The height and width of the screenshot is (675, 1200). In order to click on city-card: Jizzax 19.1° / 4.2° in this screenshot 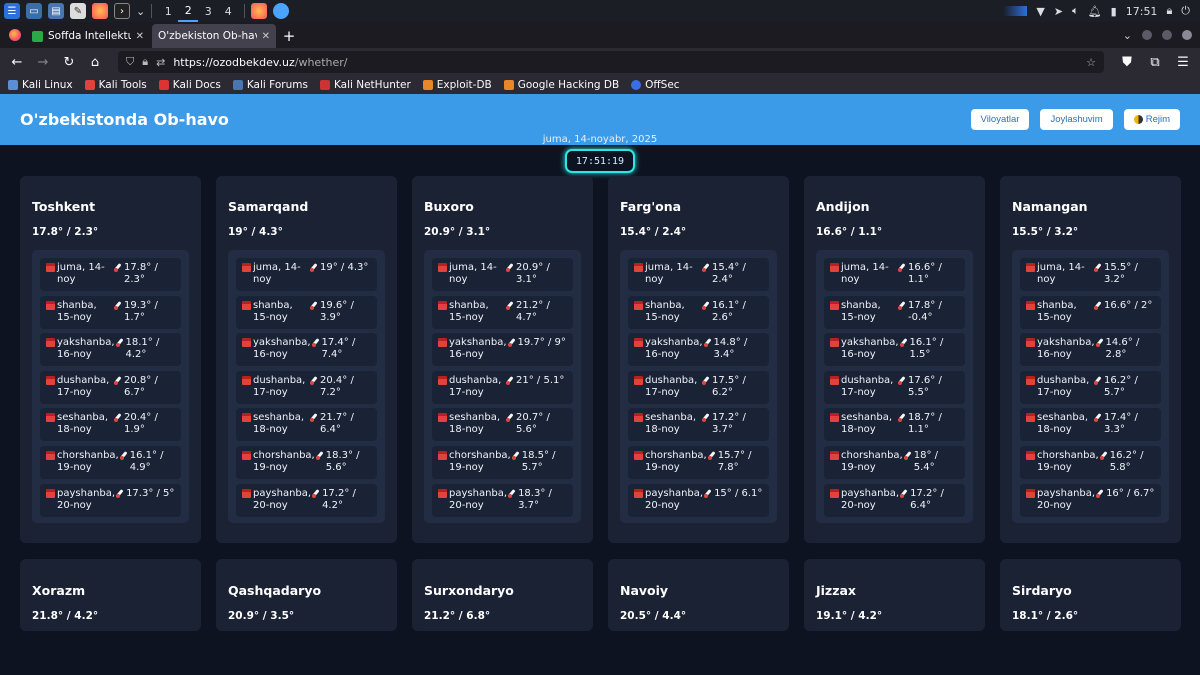, I will do `click(894, 595)`.